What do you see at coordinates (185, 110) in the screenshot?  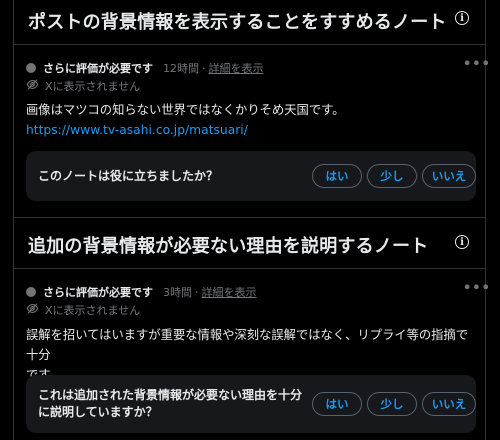 I see `note-text: 画像はマツコの知らない世界ではなくかりそめ天国です。` at bounding box center [185, 110].